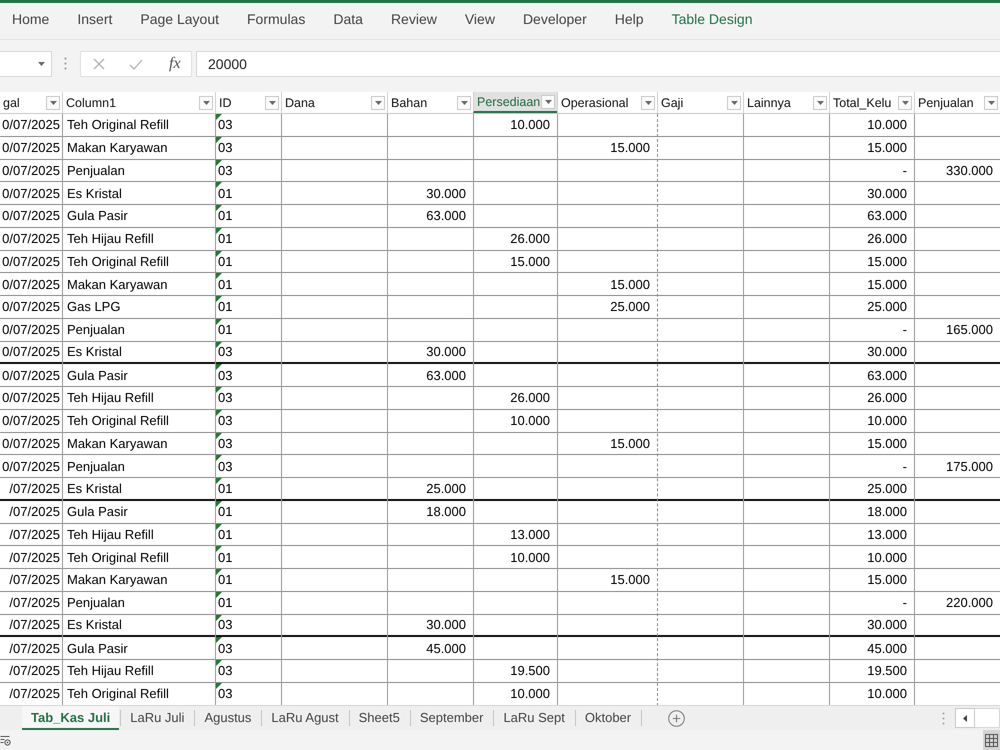  What do you see at coordinates (305, 718) in the screenshot?
I see `sheet-tab: LaRu Agust` at bounding box center [305, 718].